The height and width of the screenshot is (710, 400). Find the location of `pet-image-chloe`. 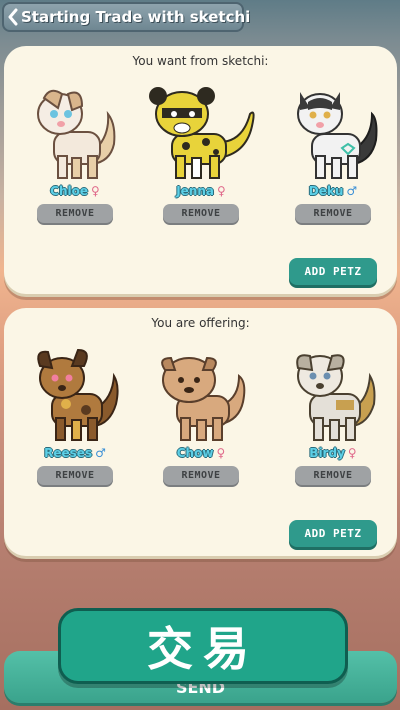

pet-image-chloe is located at coordinates (76, 134).